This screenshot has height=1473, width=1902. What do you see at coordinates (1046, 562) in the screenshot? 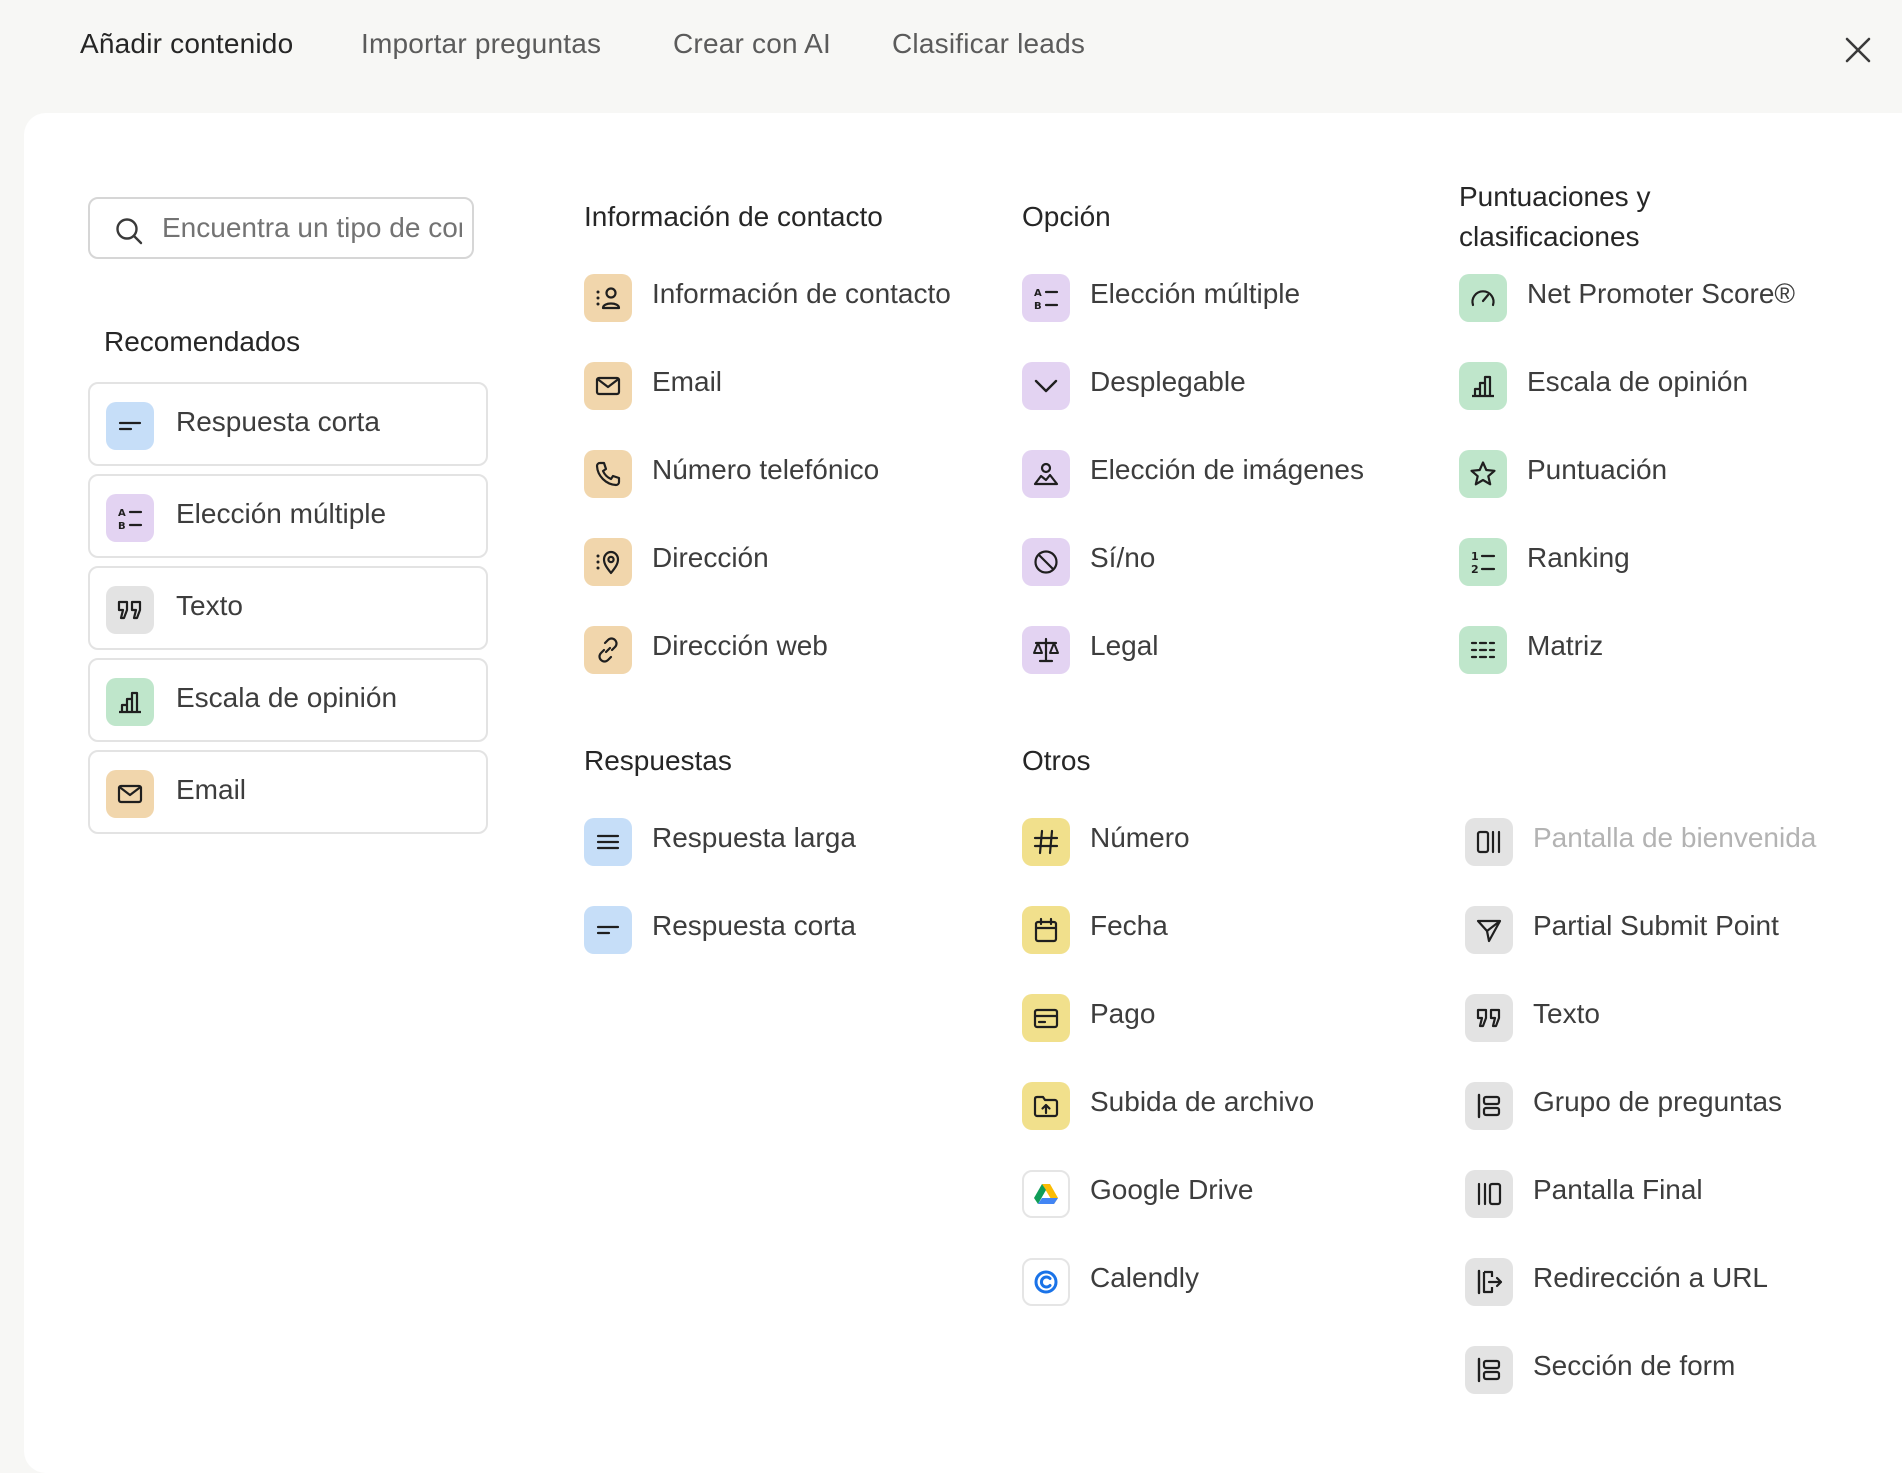
I see `yes-no-icon` at bounding box center [1046, 562].